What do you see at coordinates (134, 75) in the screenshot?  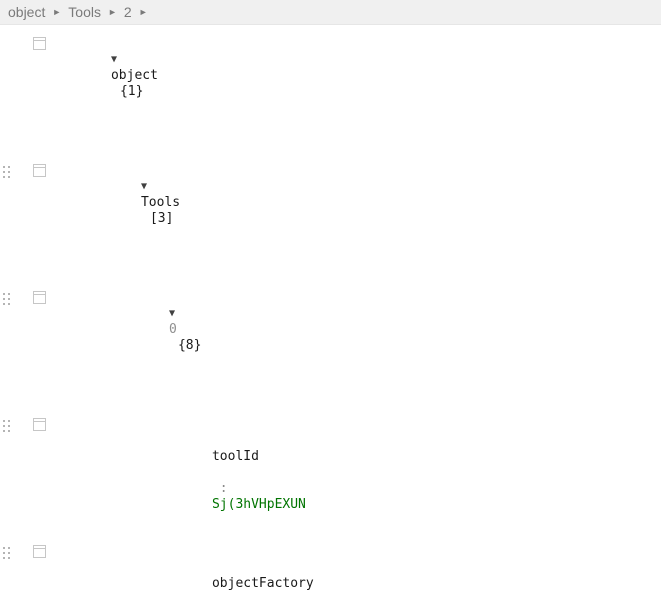 I see `field-name: object` at bounding box center [134, 75].